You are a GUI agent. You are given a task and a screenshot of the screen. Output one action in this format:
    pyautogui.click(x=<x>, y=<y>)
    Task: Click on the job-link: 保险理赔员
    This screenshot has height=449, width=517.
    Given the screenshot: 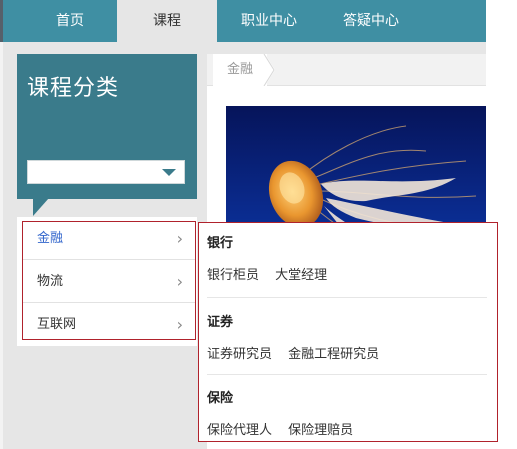 What is the action you would take?
    pyautogui.click(x=320, y=430)
    